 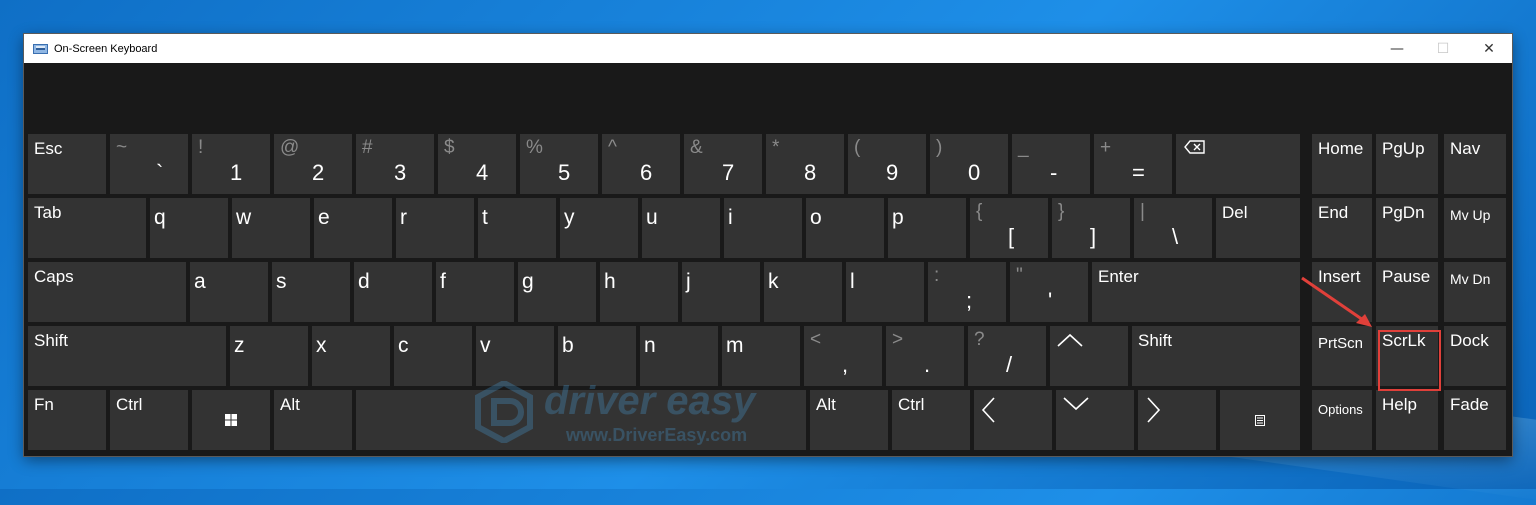 I want to click on key-5: % 5, so click(x=559, y=164).